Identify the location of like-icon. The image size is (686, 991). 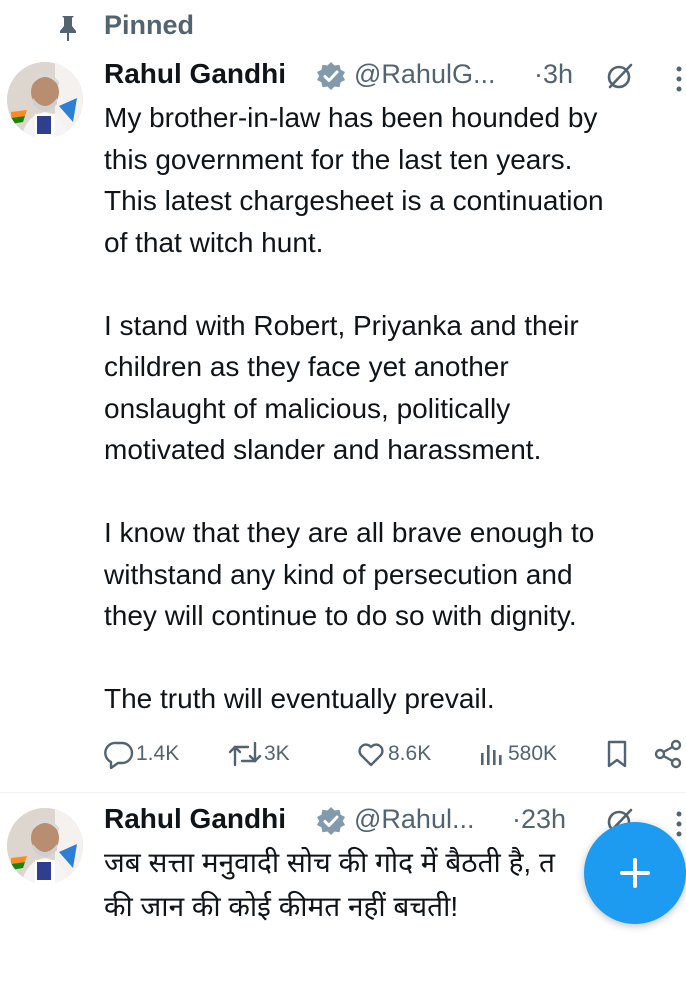
(371, 755).